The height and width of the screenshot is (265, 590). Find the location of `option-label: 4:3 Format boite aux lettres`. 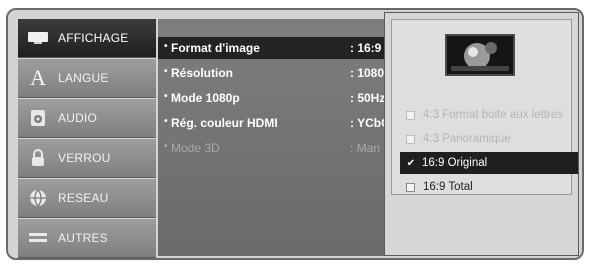

option-label: 4:3 Format boite aux lettres is located at coordinates (493, 115).